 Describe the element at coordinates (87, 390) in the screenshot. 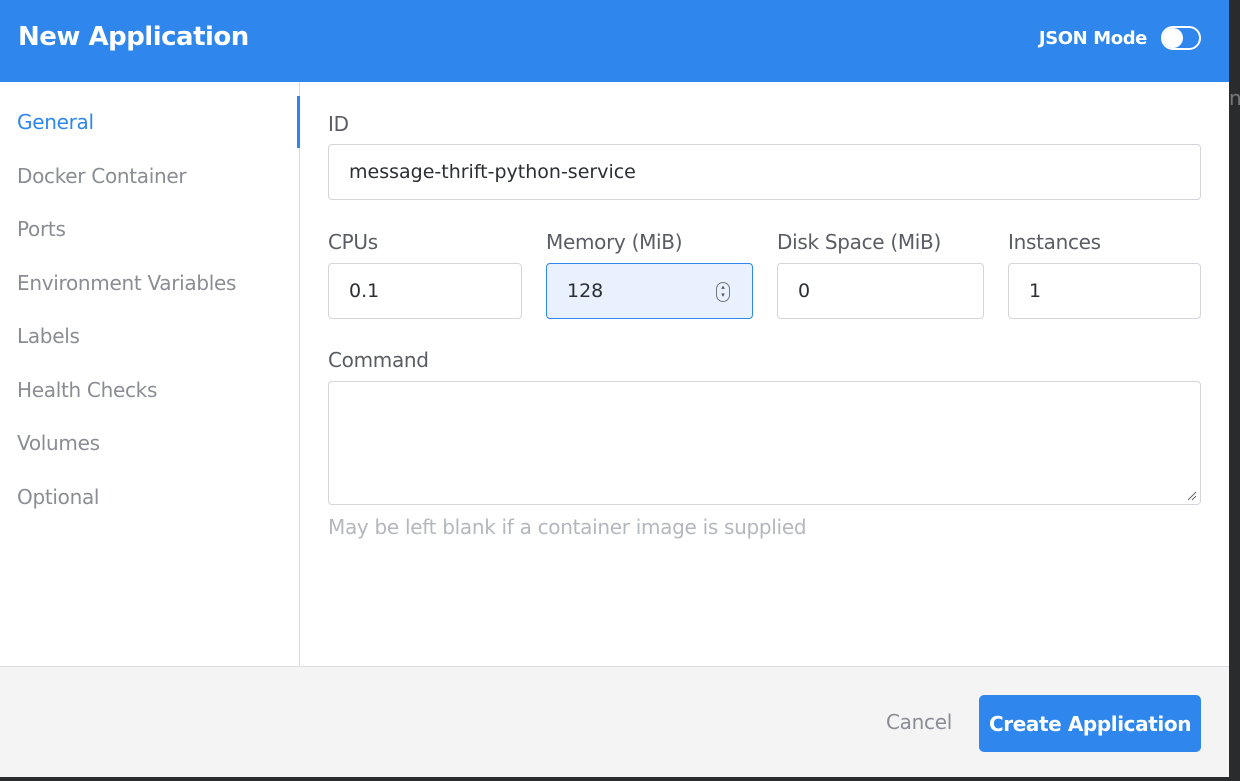

I see `sidebar-item-health-checks: Health Checks` at that location.